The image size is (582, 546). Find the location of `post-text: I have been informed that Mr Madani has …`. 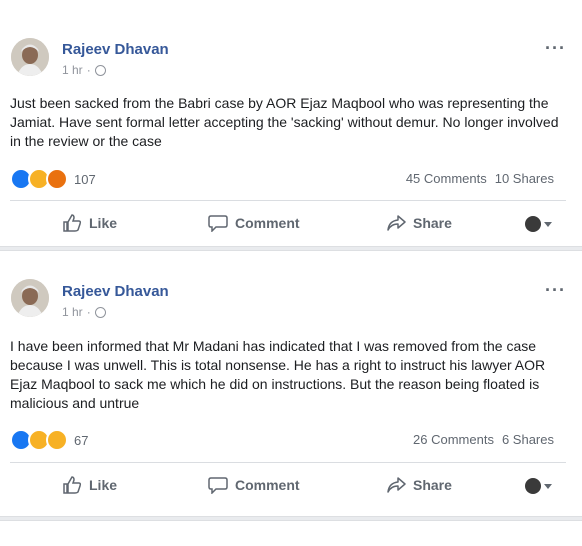

post-text: I have been informed that Mr Madani has … is located at coordinates (278, 374).